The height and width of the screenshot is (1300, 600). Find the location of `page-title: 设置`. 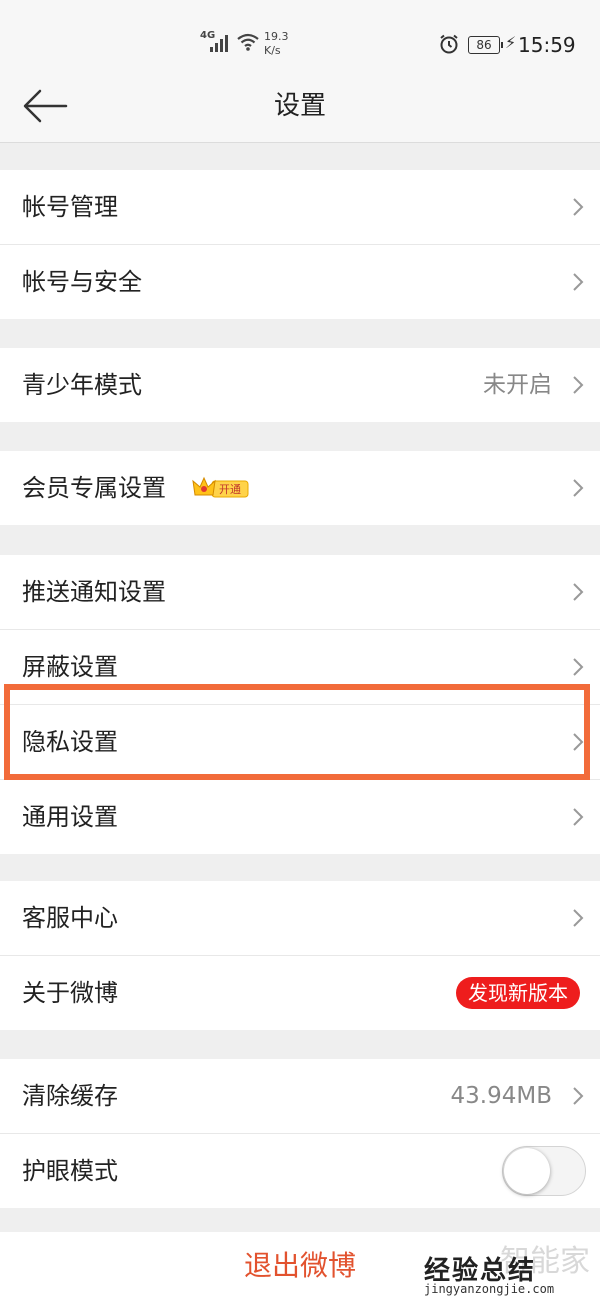

page-title: 设置 is located at coordinates (299, 106).